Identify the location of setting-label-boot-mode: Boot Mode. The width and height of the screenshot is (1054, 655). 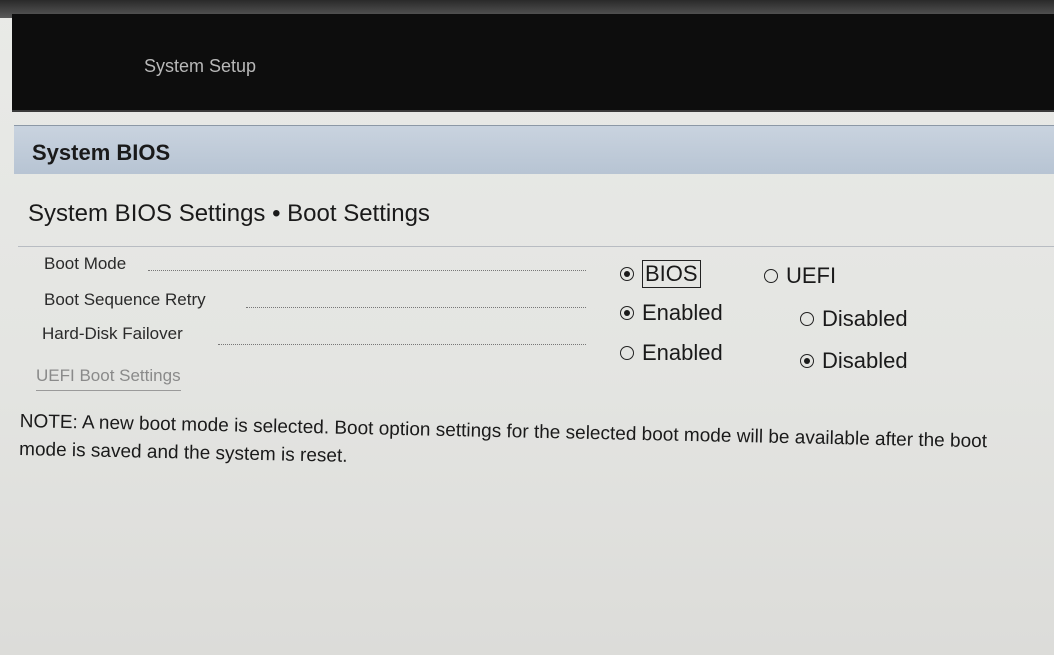
(85, 263).